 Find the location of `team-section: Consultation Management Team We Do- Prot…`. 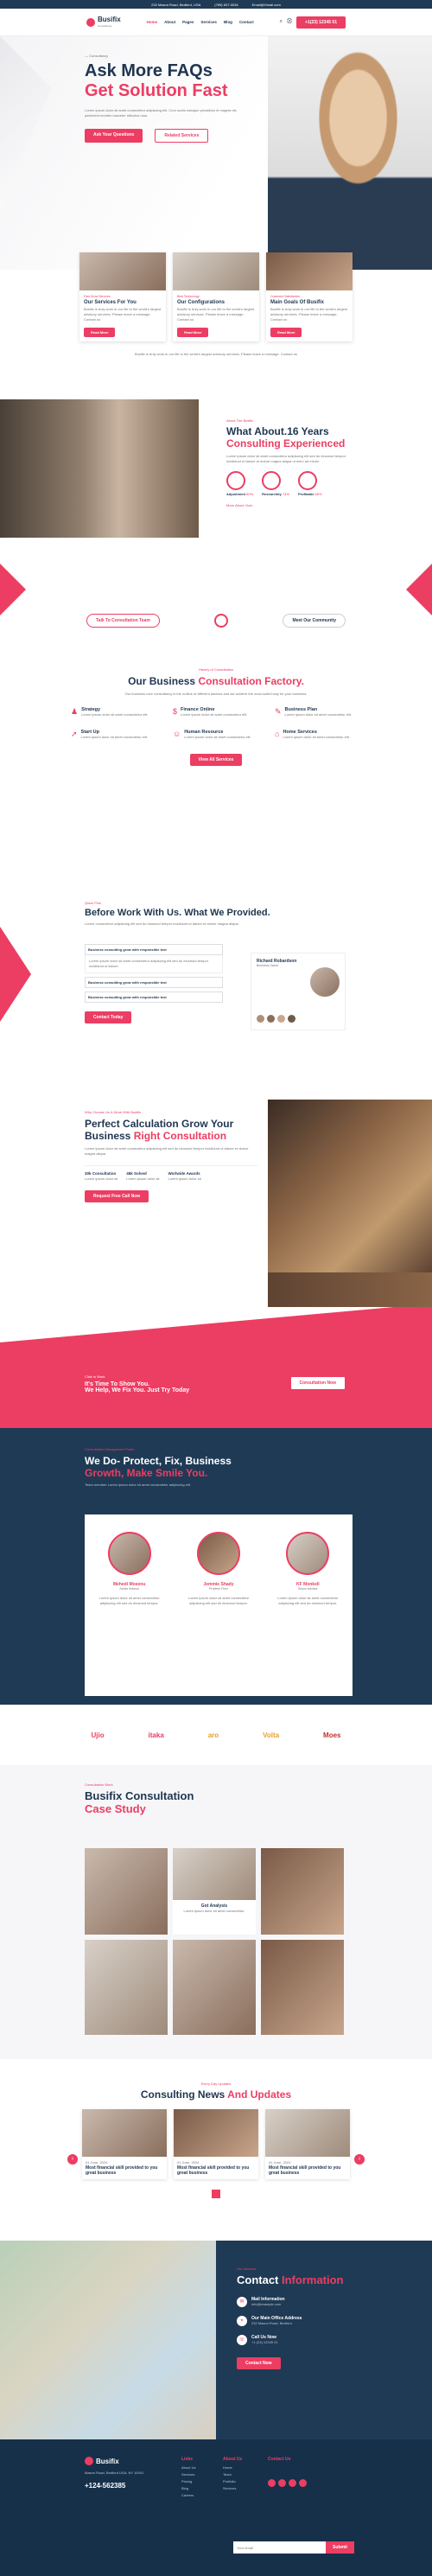

team-section: Consultation Management Team We Do- Prot… is located at coordinates (216, 1566).